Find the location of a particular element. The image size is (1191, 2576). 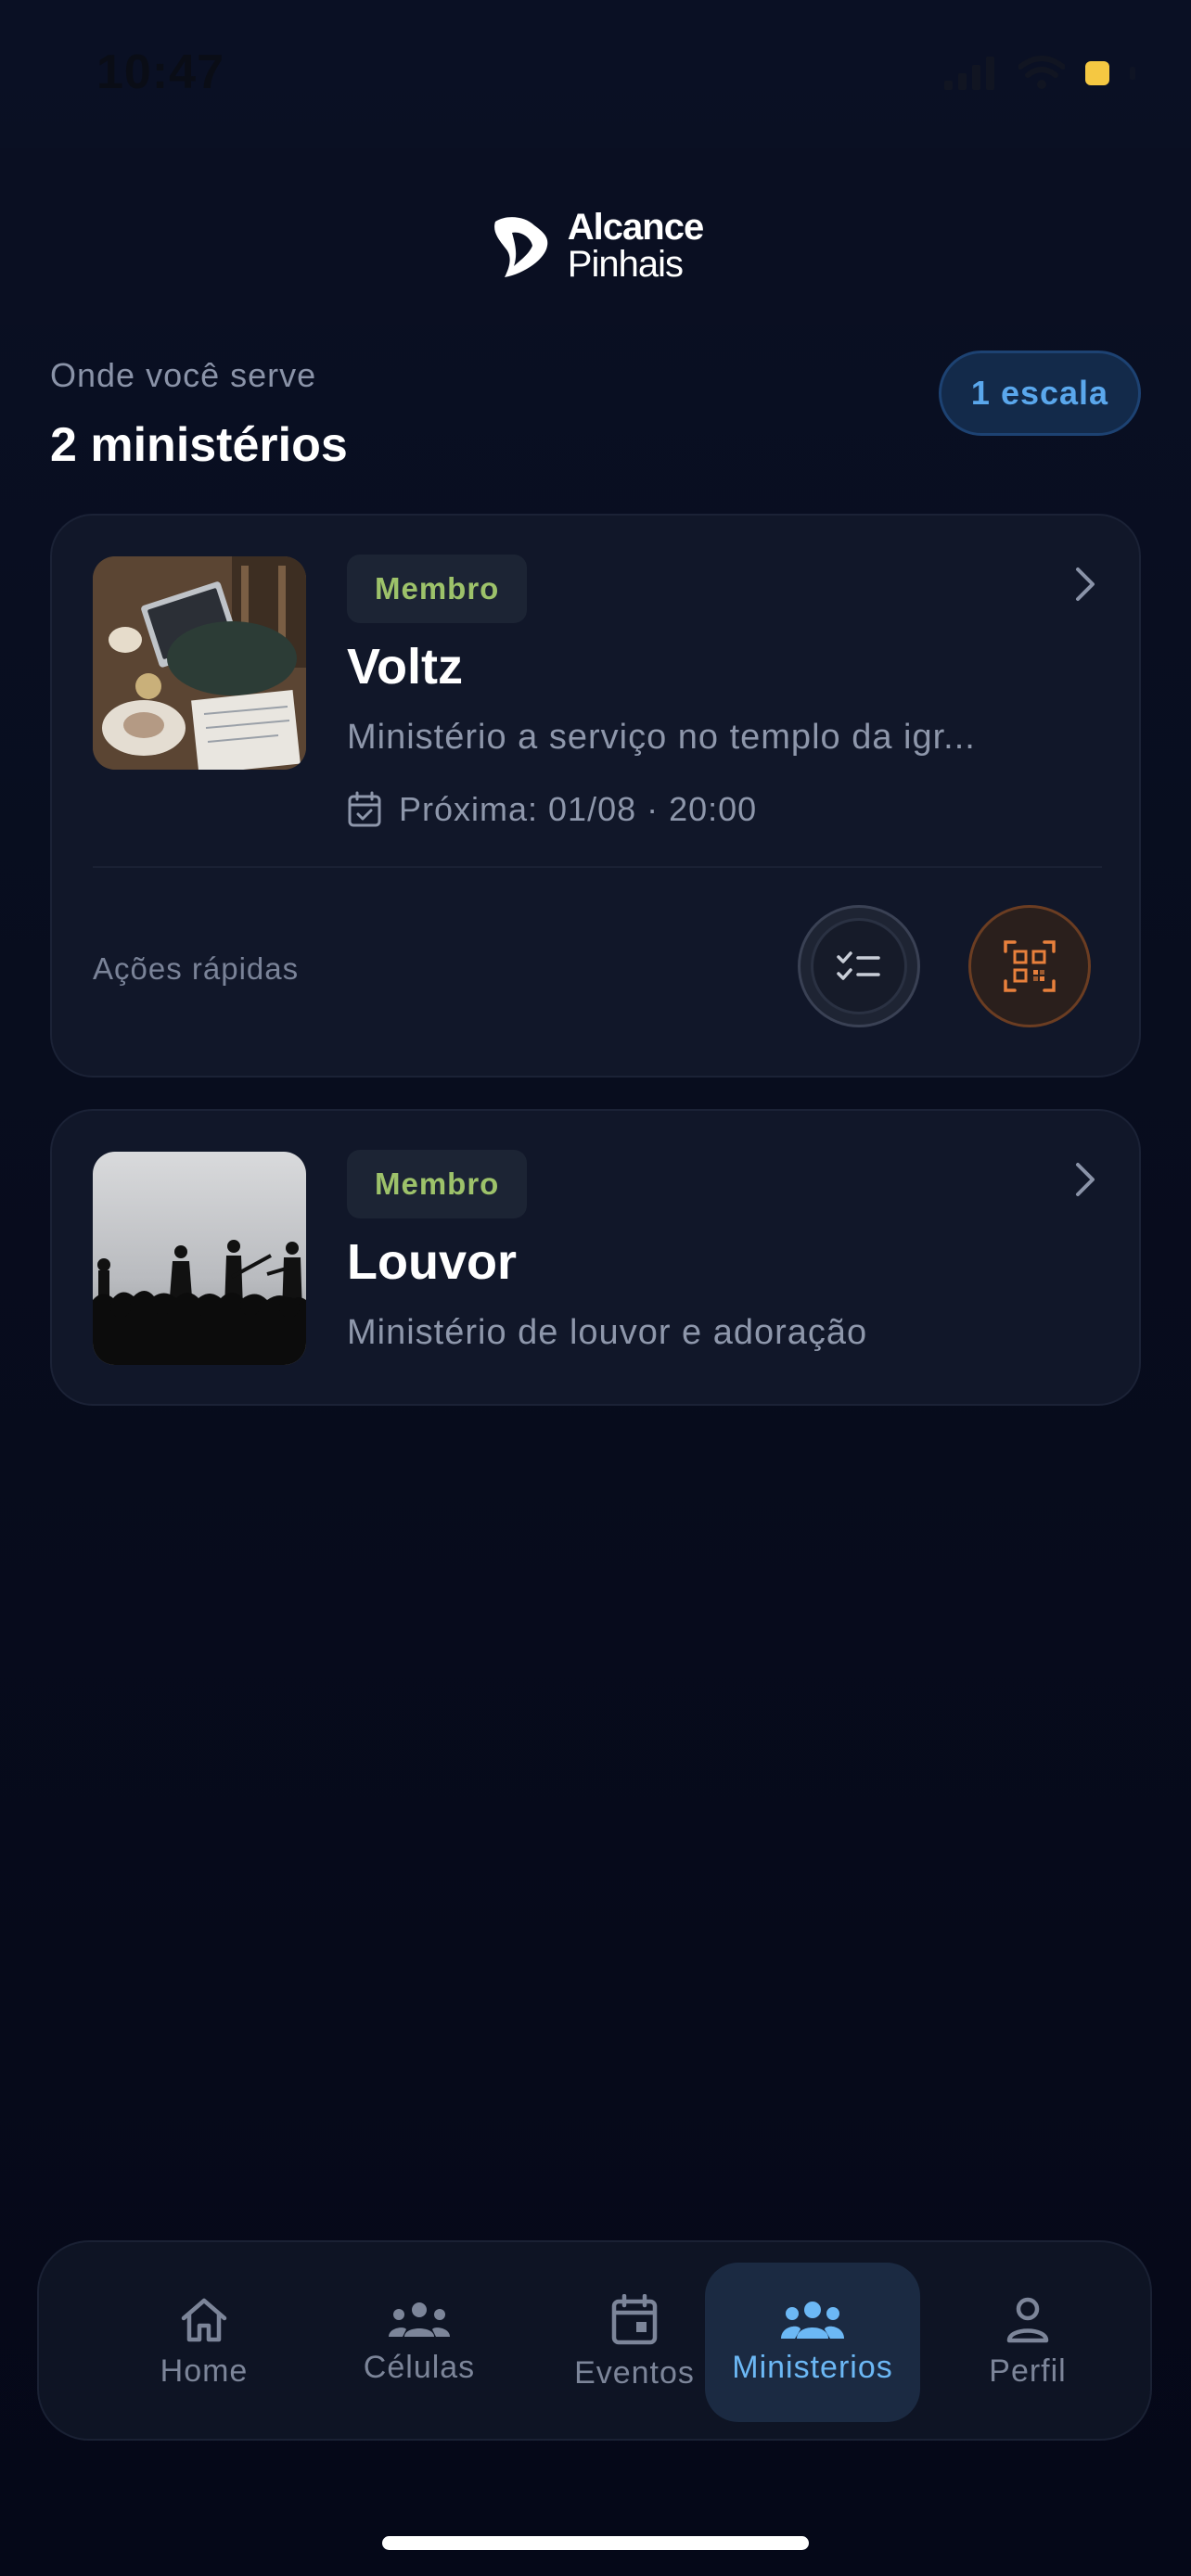

nav-label-eventos: Eventos is located at coordinates (634, 2372).